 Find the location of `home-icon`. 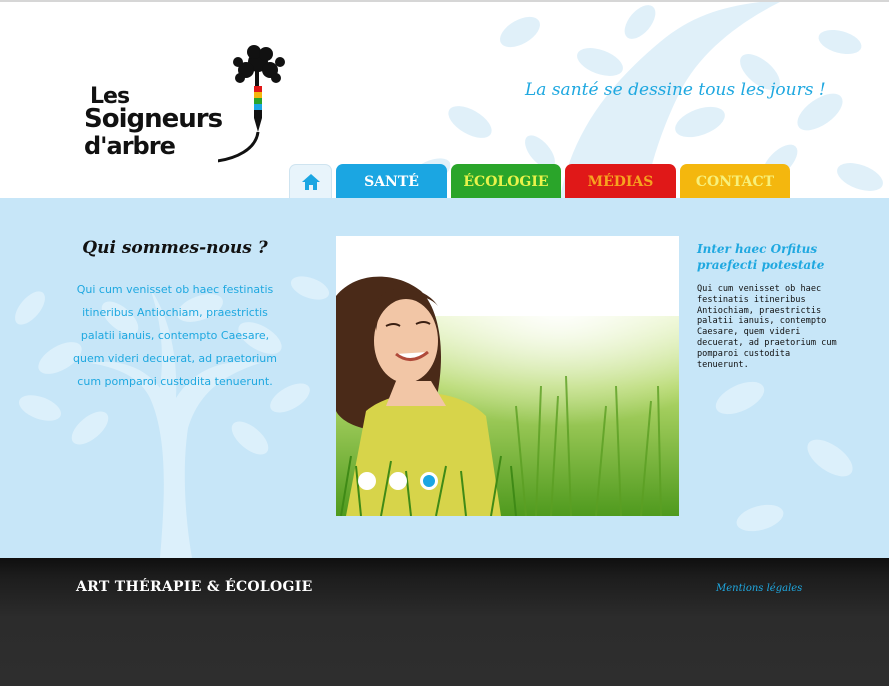

home-icon is located at coordinates (310, 182).